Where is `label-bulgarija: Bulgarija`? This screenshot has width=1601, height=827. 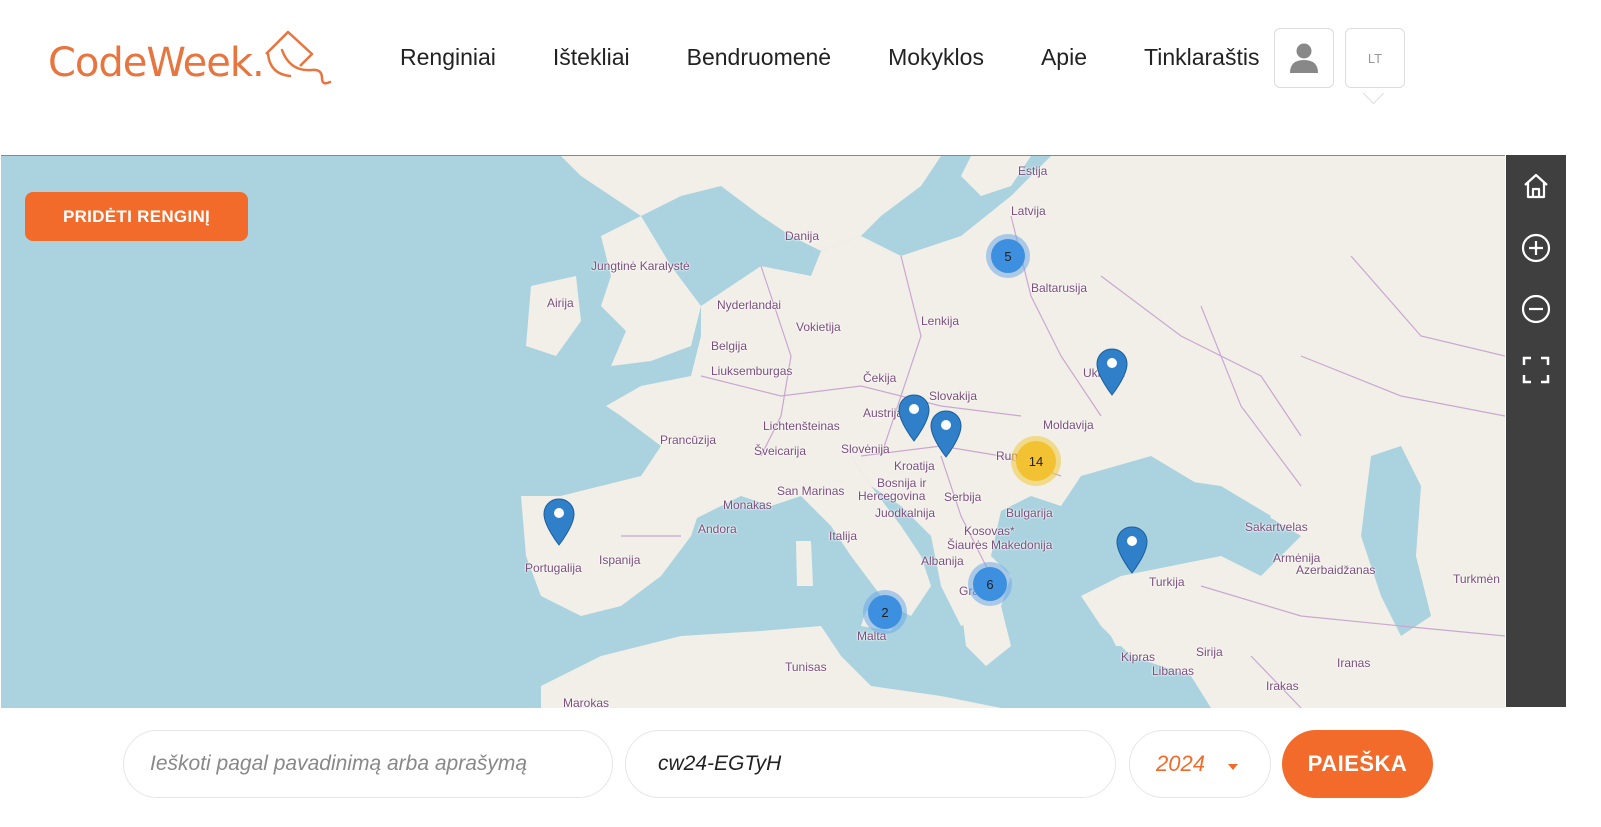 label-bulgarija: Bulgarija is located at coordinates (1029, 513).